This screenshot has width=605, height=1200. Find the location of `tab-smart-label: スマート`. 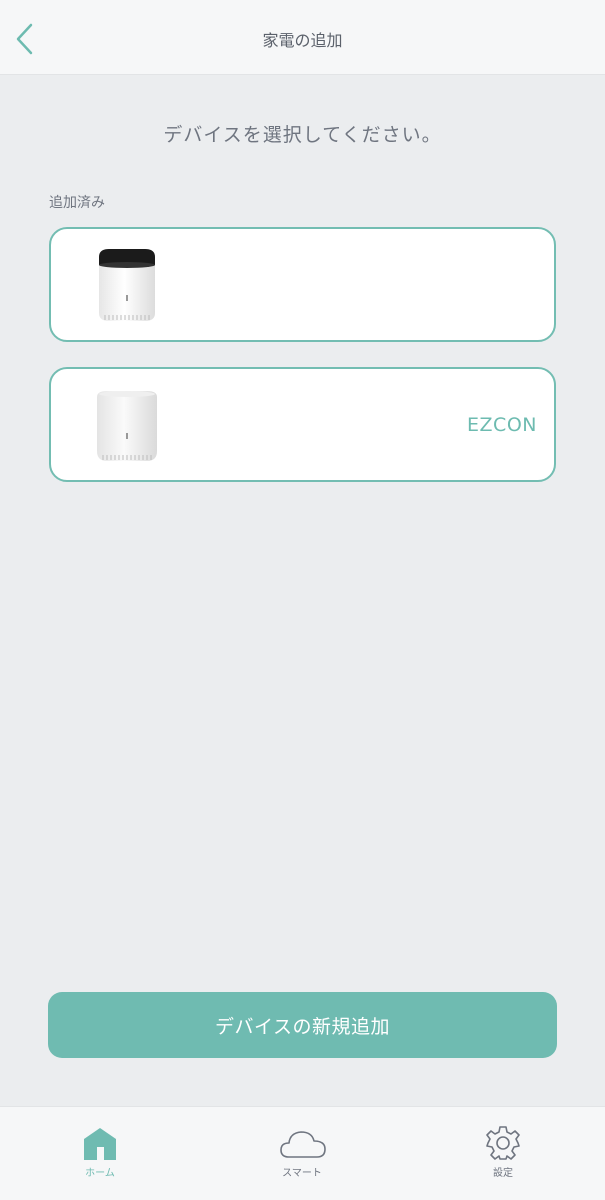

tab-smart-label: スマート is located at coordinates (302, 1173).